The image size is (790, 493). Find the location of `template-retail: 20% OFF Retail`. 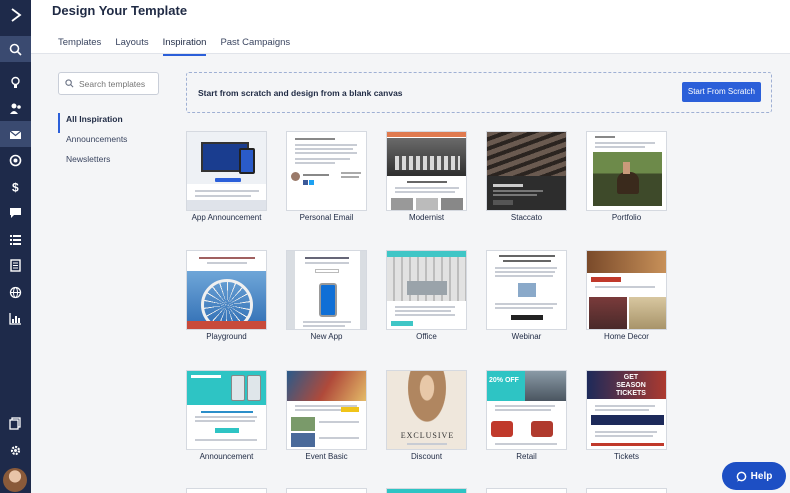

template-retail: 20% OFF Retail is located at coordinates (526, 415).